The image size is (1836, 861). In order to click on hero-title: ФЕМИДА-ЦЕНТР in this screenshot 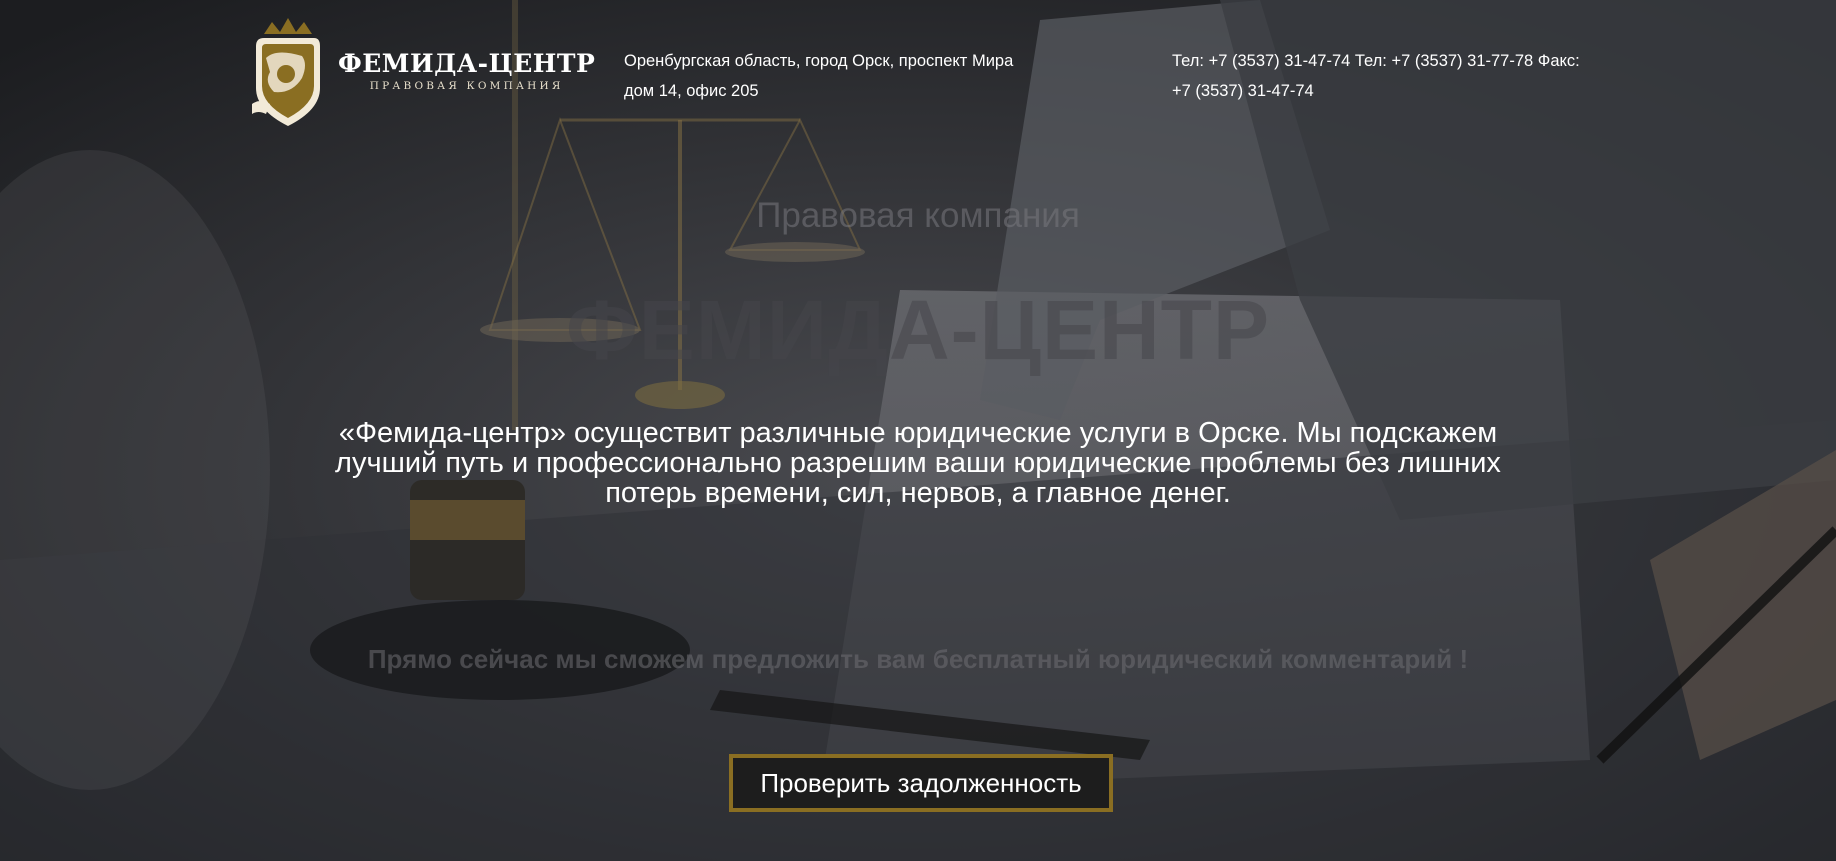, I will do `click(918, 330)`.